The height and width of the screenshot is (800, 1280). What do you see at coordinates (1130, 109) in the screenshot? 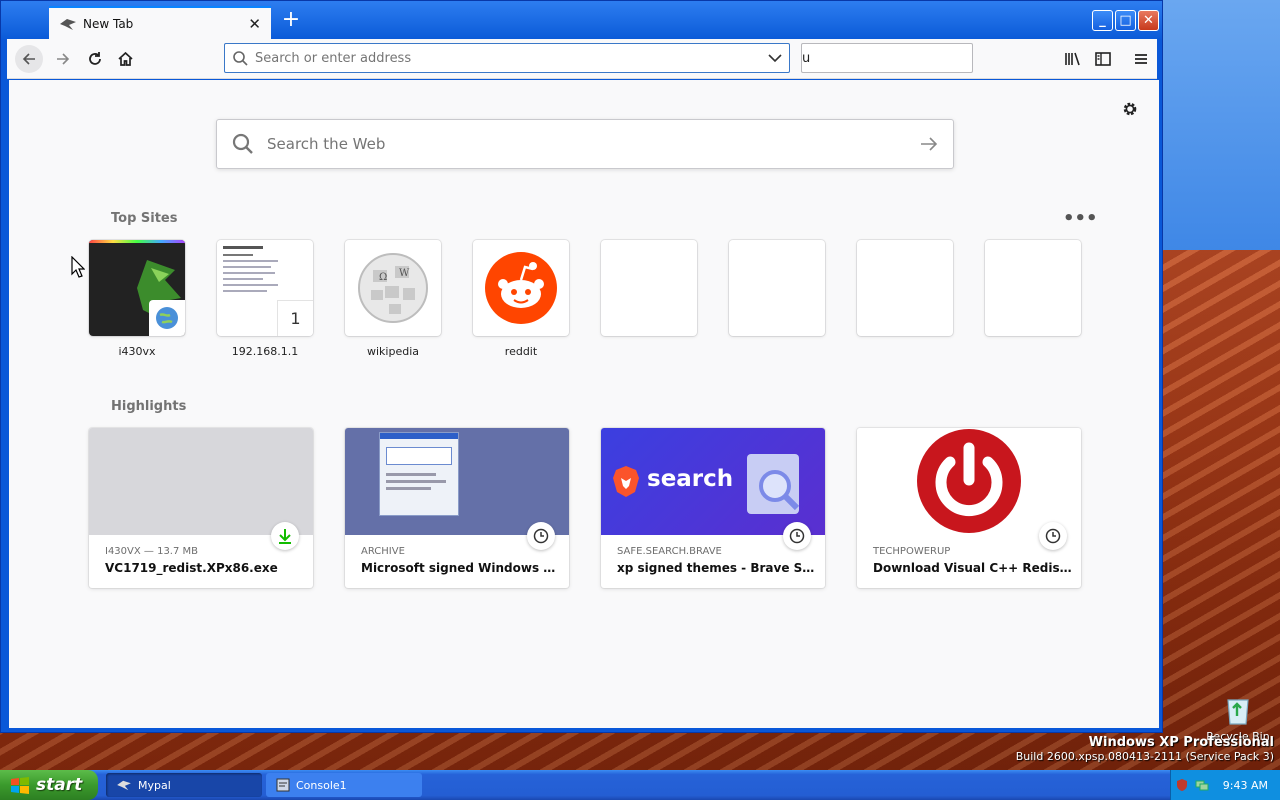
I see `gear-icon` at bounding box center [1130, 109].